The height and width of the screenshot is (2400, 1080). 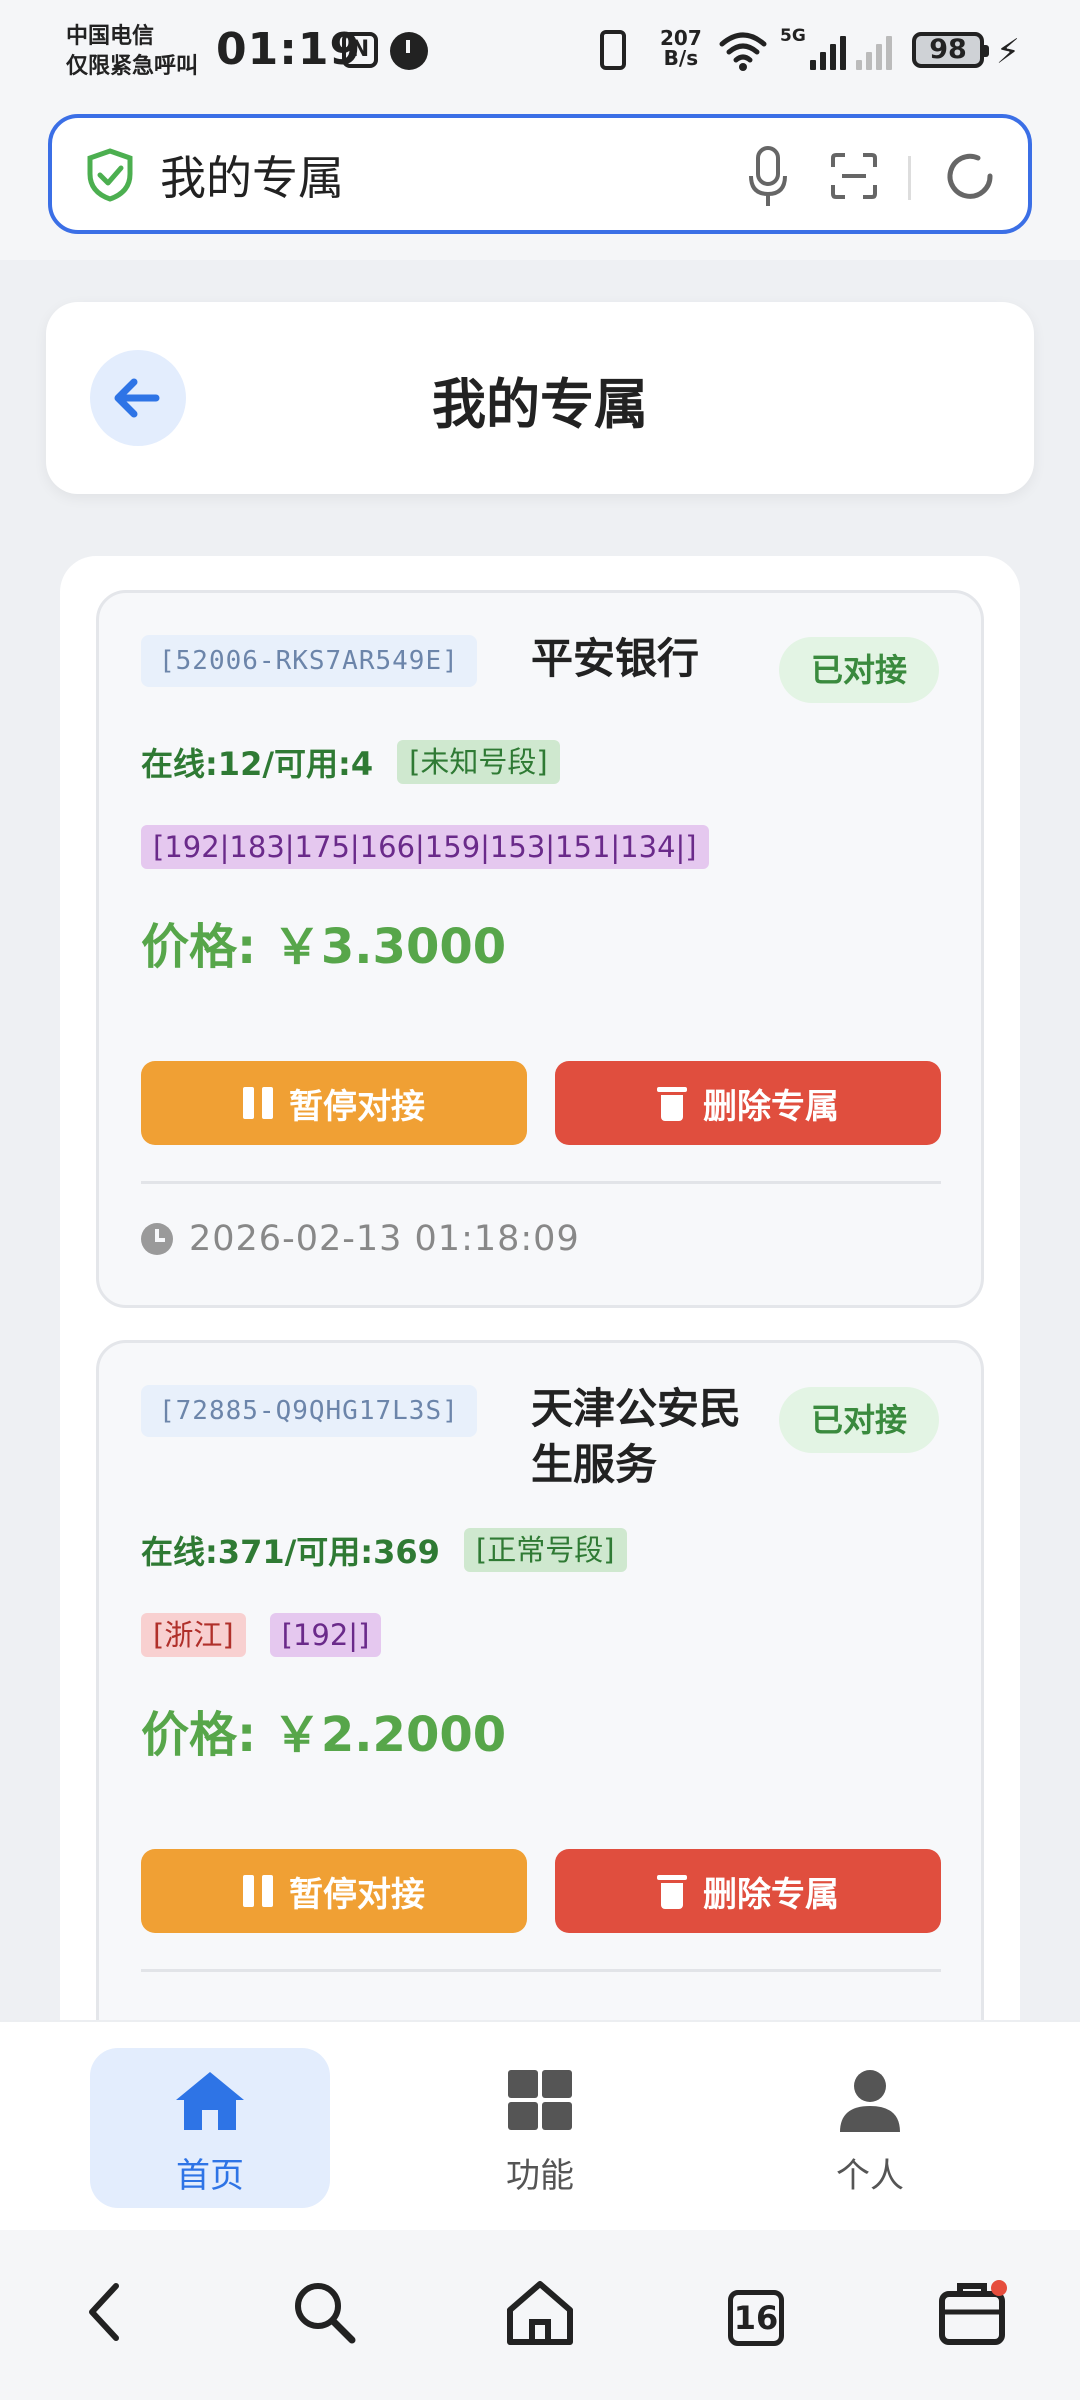 I want to click on network-speed: 207 B/s, so click(x=681, y=48).